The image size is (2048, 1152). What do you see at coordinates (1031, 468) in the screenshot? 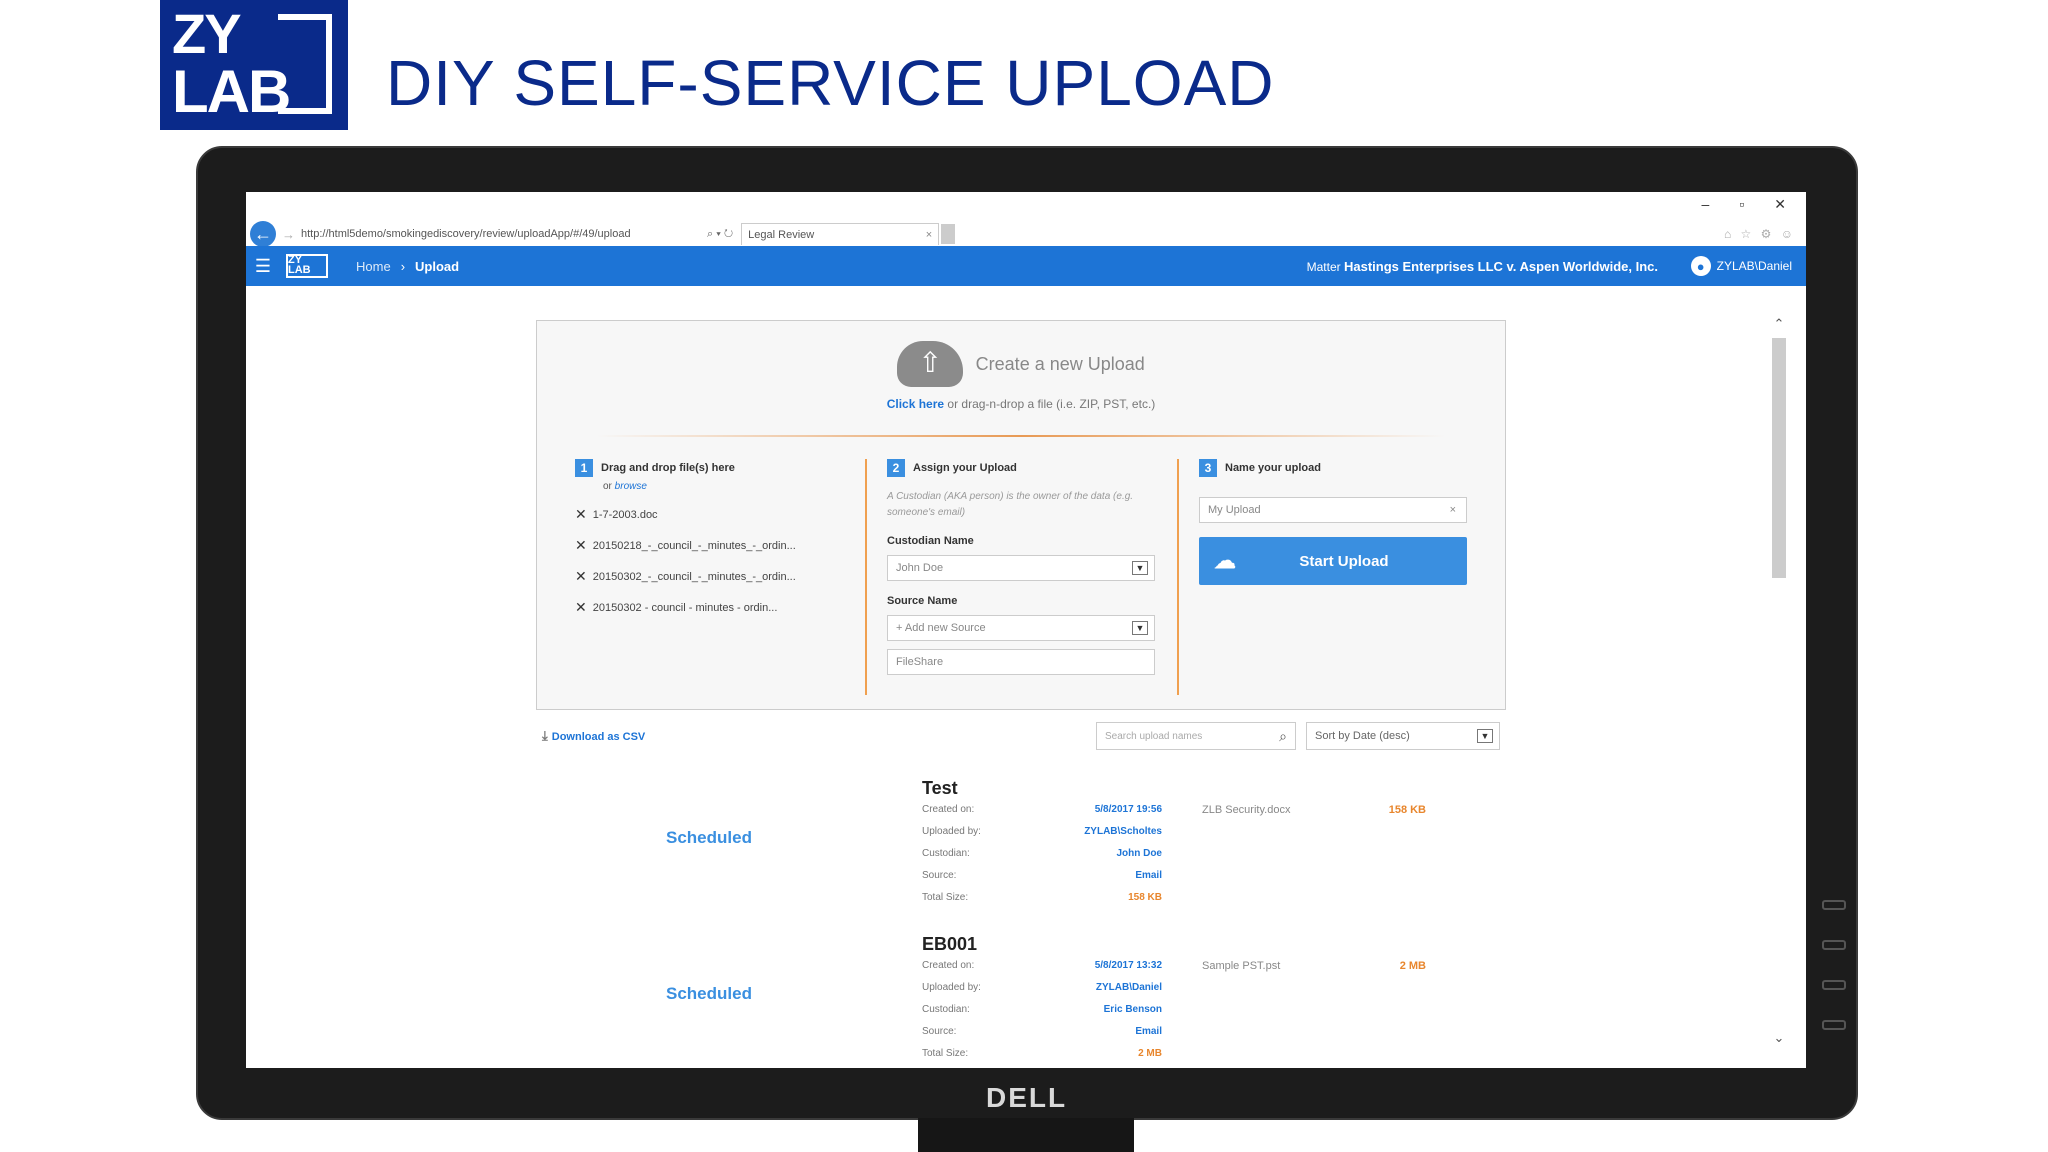
I see `step-2-header: 2 Assign your Upload` at bounding box center [1031, 468].